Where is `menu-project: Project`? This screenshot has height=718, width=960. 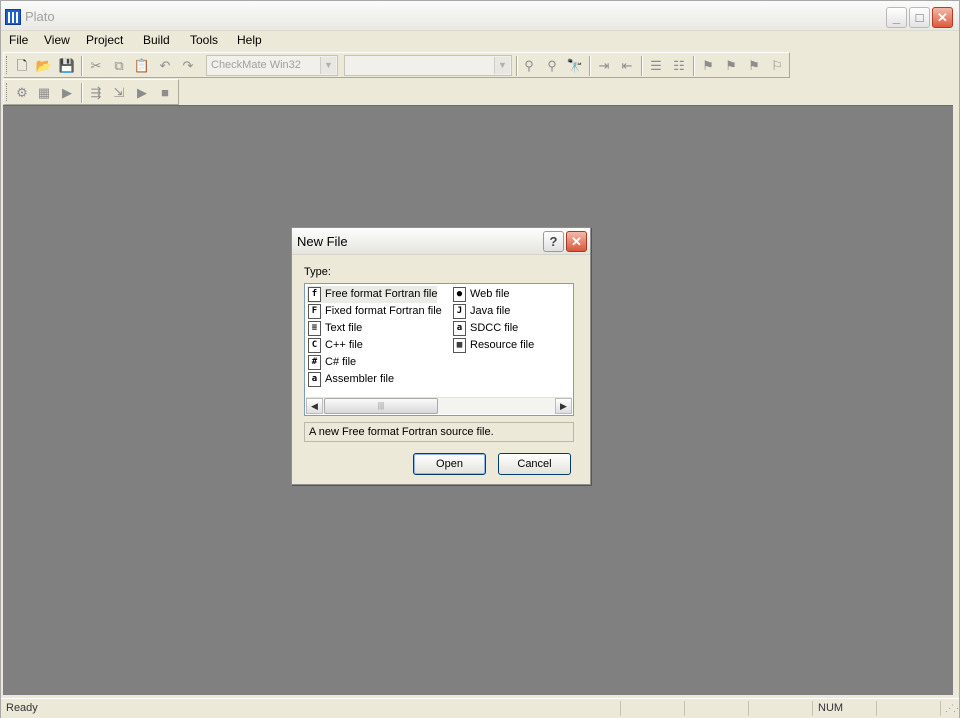
menu-project: Project is located at coordinates (104, 40).